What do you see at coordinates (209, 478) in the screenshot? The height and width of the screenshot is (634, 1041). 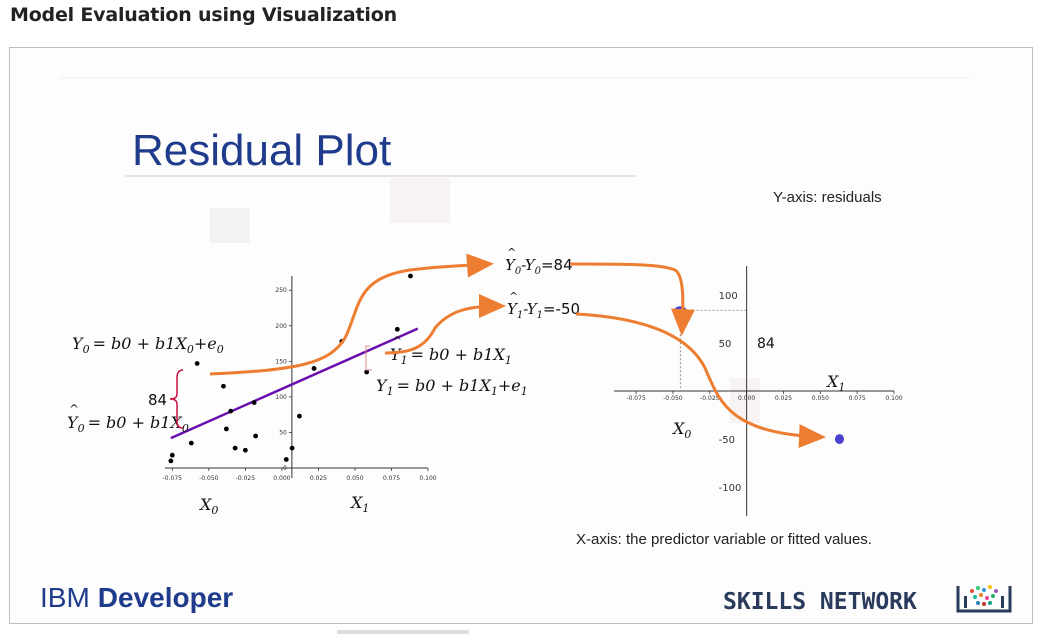 I see `left-x-tick-label: -0.050` at bounding box center [209, 478].